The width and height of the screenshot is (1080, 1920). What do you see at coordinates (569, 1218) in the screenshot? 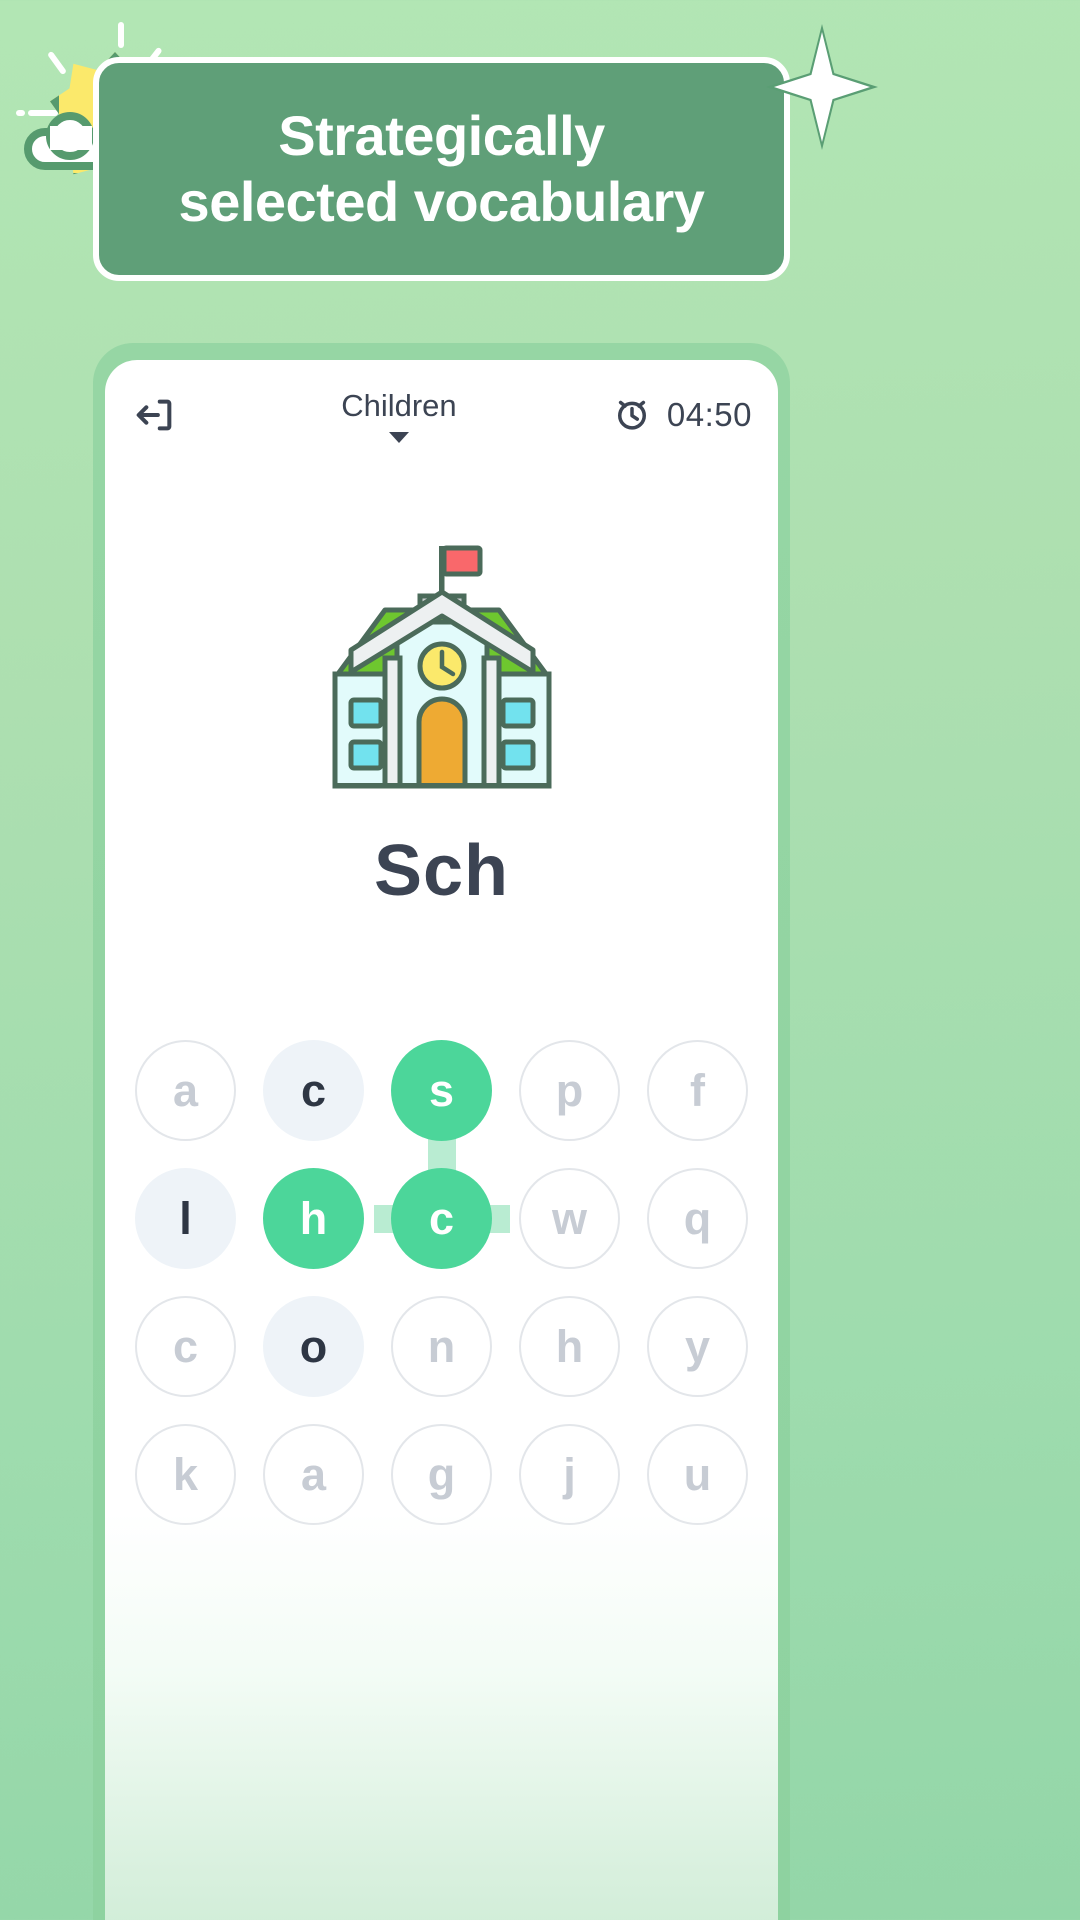
I see `letter-cell-w: w` at bounding box center [569, 1218].